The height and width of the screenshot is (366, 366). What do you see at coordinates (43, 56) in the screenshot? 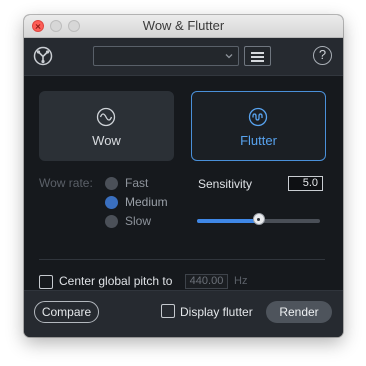
I see `izotope-rx-logo-icon` at bounding box center [43, 56].